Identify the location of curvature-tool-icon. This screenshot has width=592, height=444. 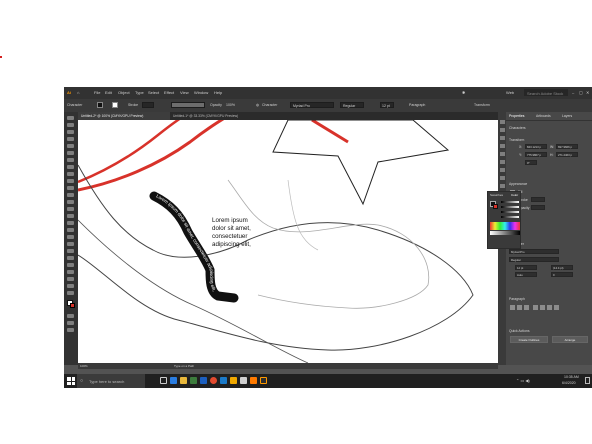
(70, 146).